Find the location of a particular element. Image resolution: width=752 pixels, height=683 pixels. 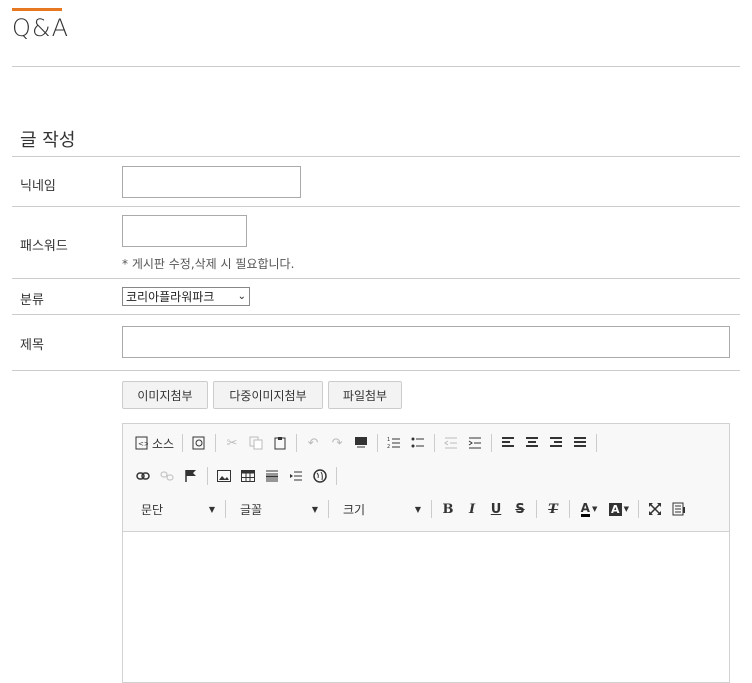

category-selected: 코리아플라워파크 is located at coordinates (170, 297).